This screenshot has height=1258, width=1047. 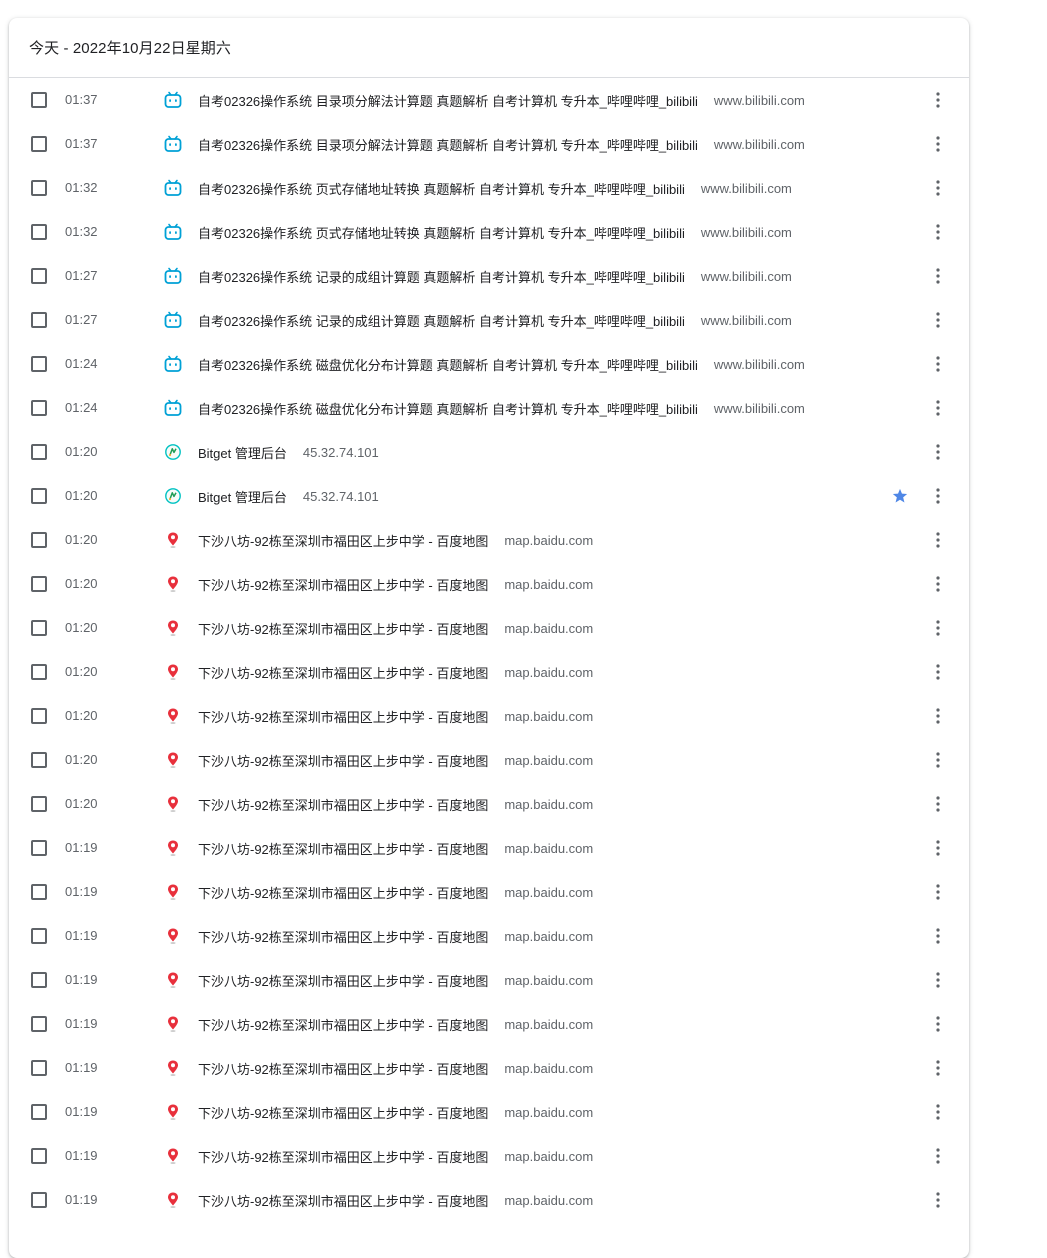 What do you see at coordinates (242, 497) in the screenshot?
I see `entry-title: Bitget 管理后台` at bounding box center [242, 497].